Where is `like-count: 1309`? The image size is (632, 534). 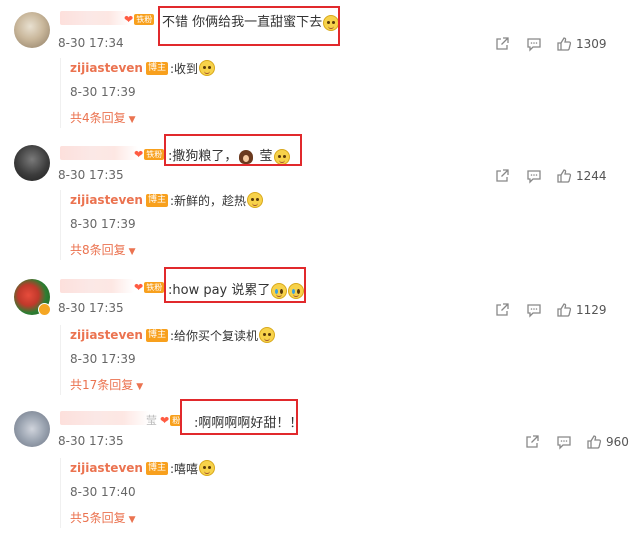
like-count: 1309 is located at coordinates (591, 44).